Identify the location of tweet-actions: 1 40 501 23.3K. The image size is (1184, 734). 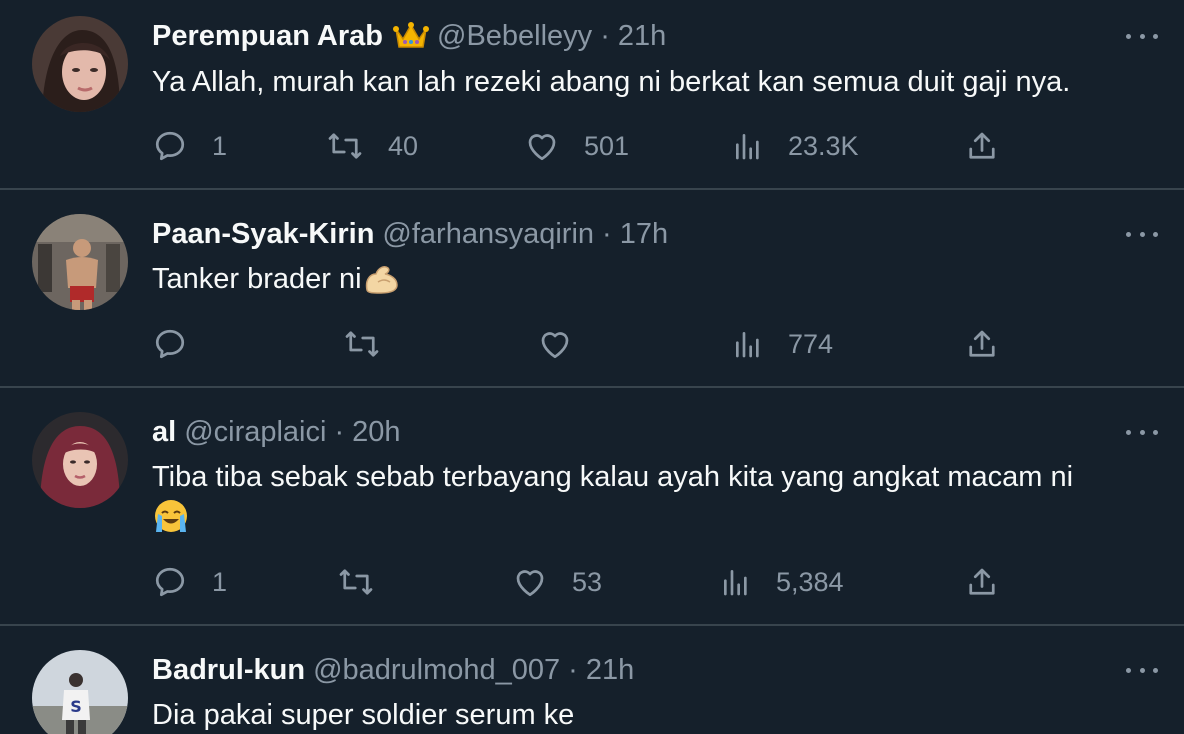
(592, 146).